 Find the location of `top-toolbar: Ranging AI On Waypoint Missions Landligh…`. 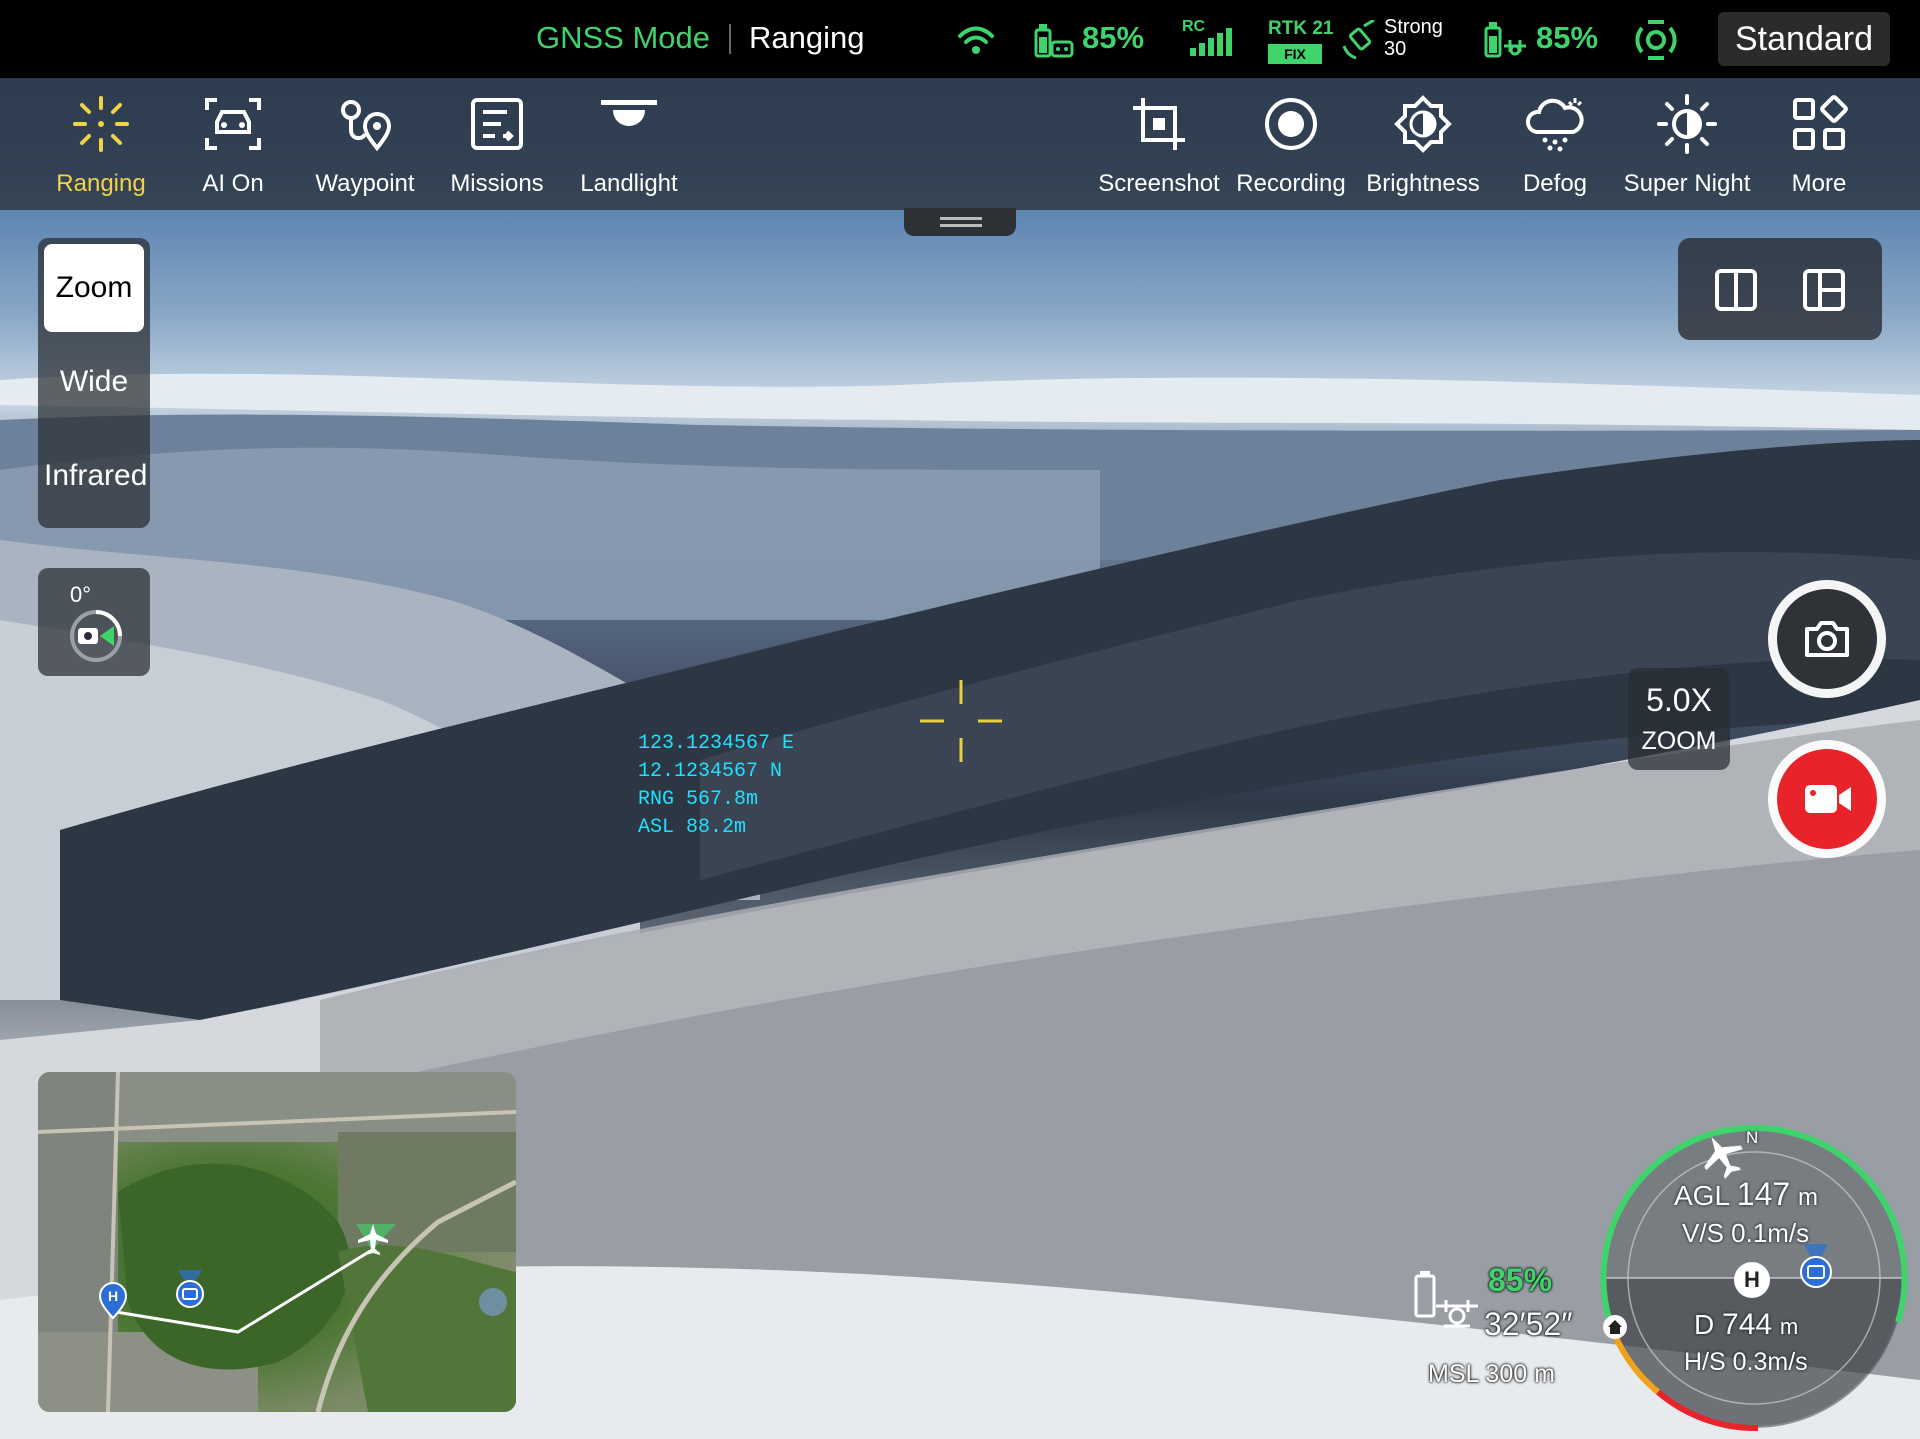

top-toolbar: Ranging AI On Waypoint Missions Landligh… is located at coordinates (960, 144).